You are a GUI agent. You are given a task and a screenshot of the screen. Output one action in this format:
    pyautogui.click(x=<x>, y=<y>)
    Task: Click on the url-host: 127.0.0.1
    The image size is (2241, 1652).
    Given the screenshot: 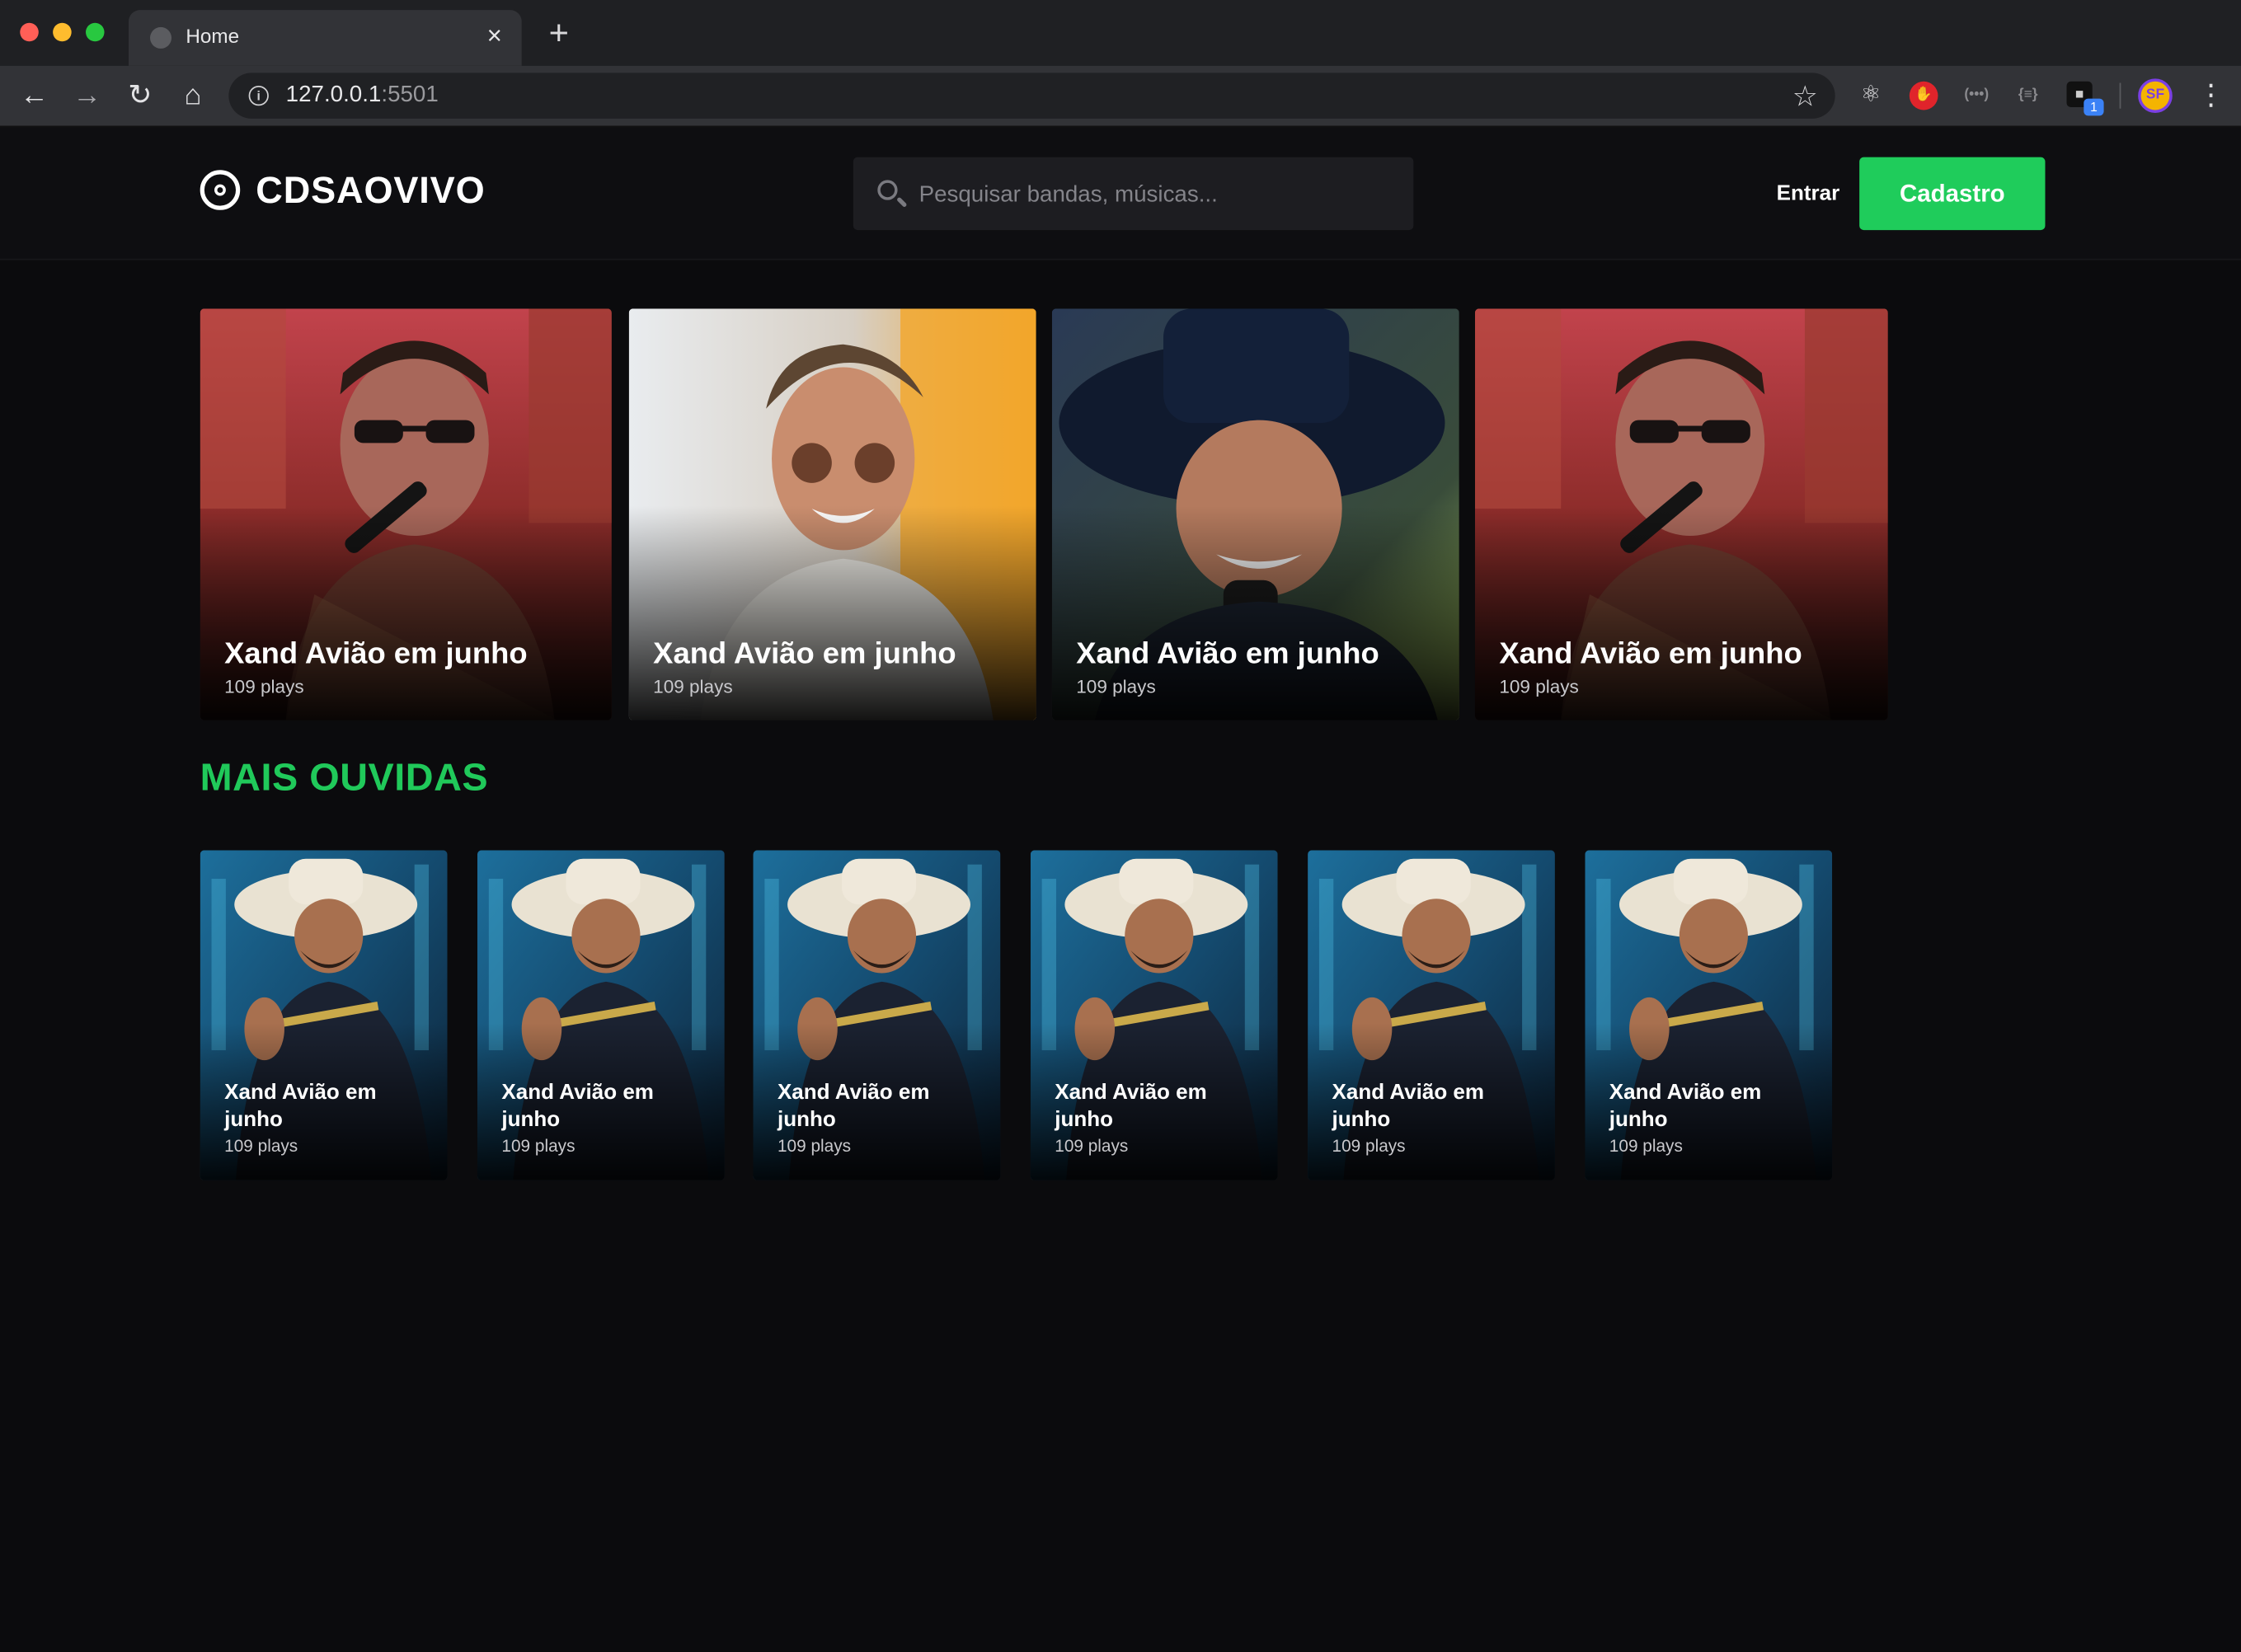 What is the action you would take?
    pyautogui.click(x=333, y=95)
    